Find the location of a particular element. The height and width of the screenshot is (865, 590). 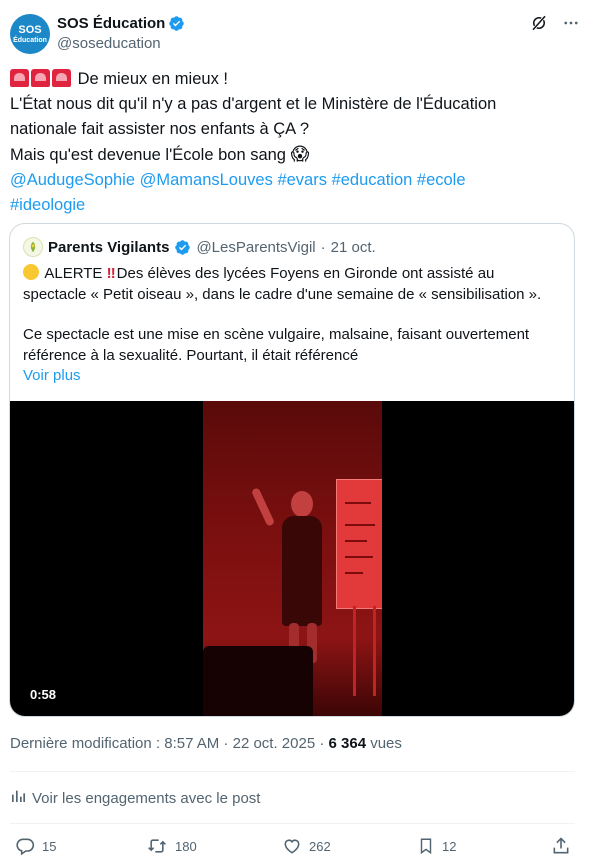

quoted-author-avatar is located at coordinates (33, 247).